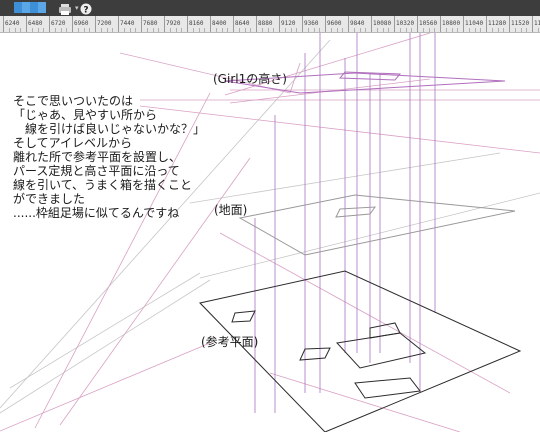 The image size is (540, 432). What do you see at coordinates (34, 7) in the screenshot?
I see `pencil-tool-icon` at bounding box center [34, 7].